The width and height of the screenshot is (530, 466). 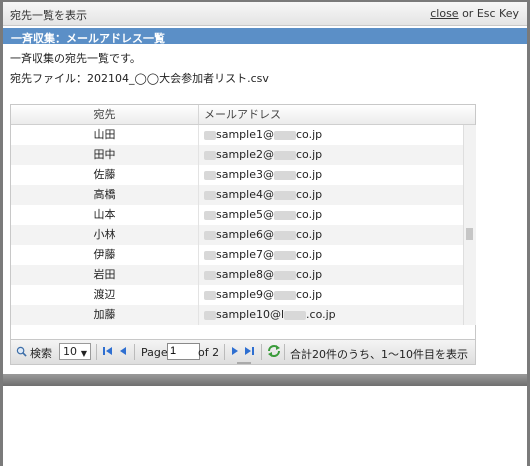 I want to click on table-row: 高橋 sample4@ co.jp, so click(x=237, y=195).